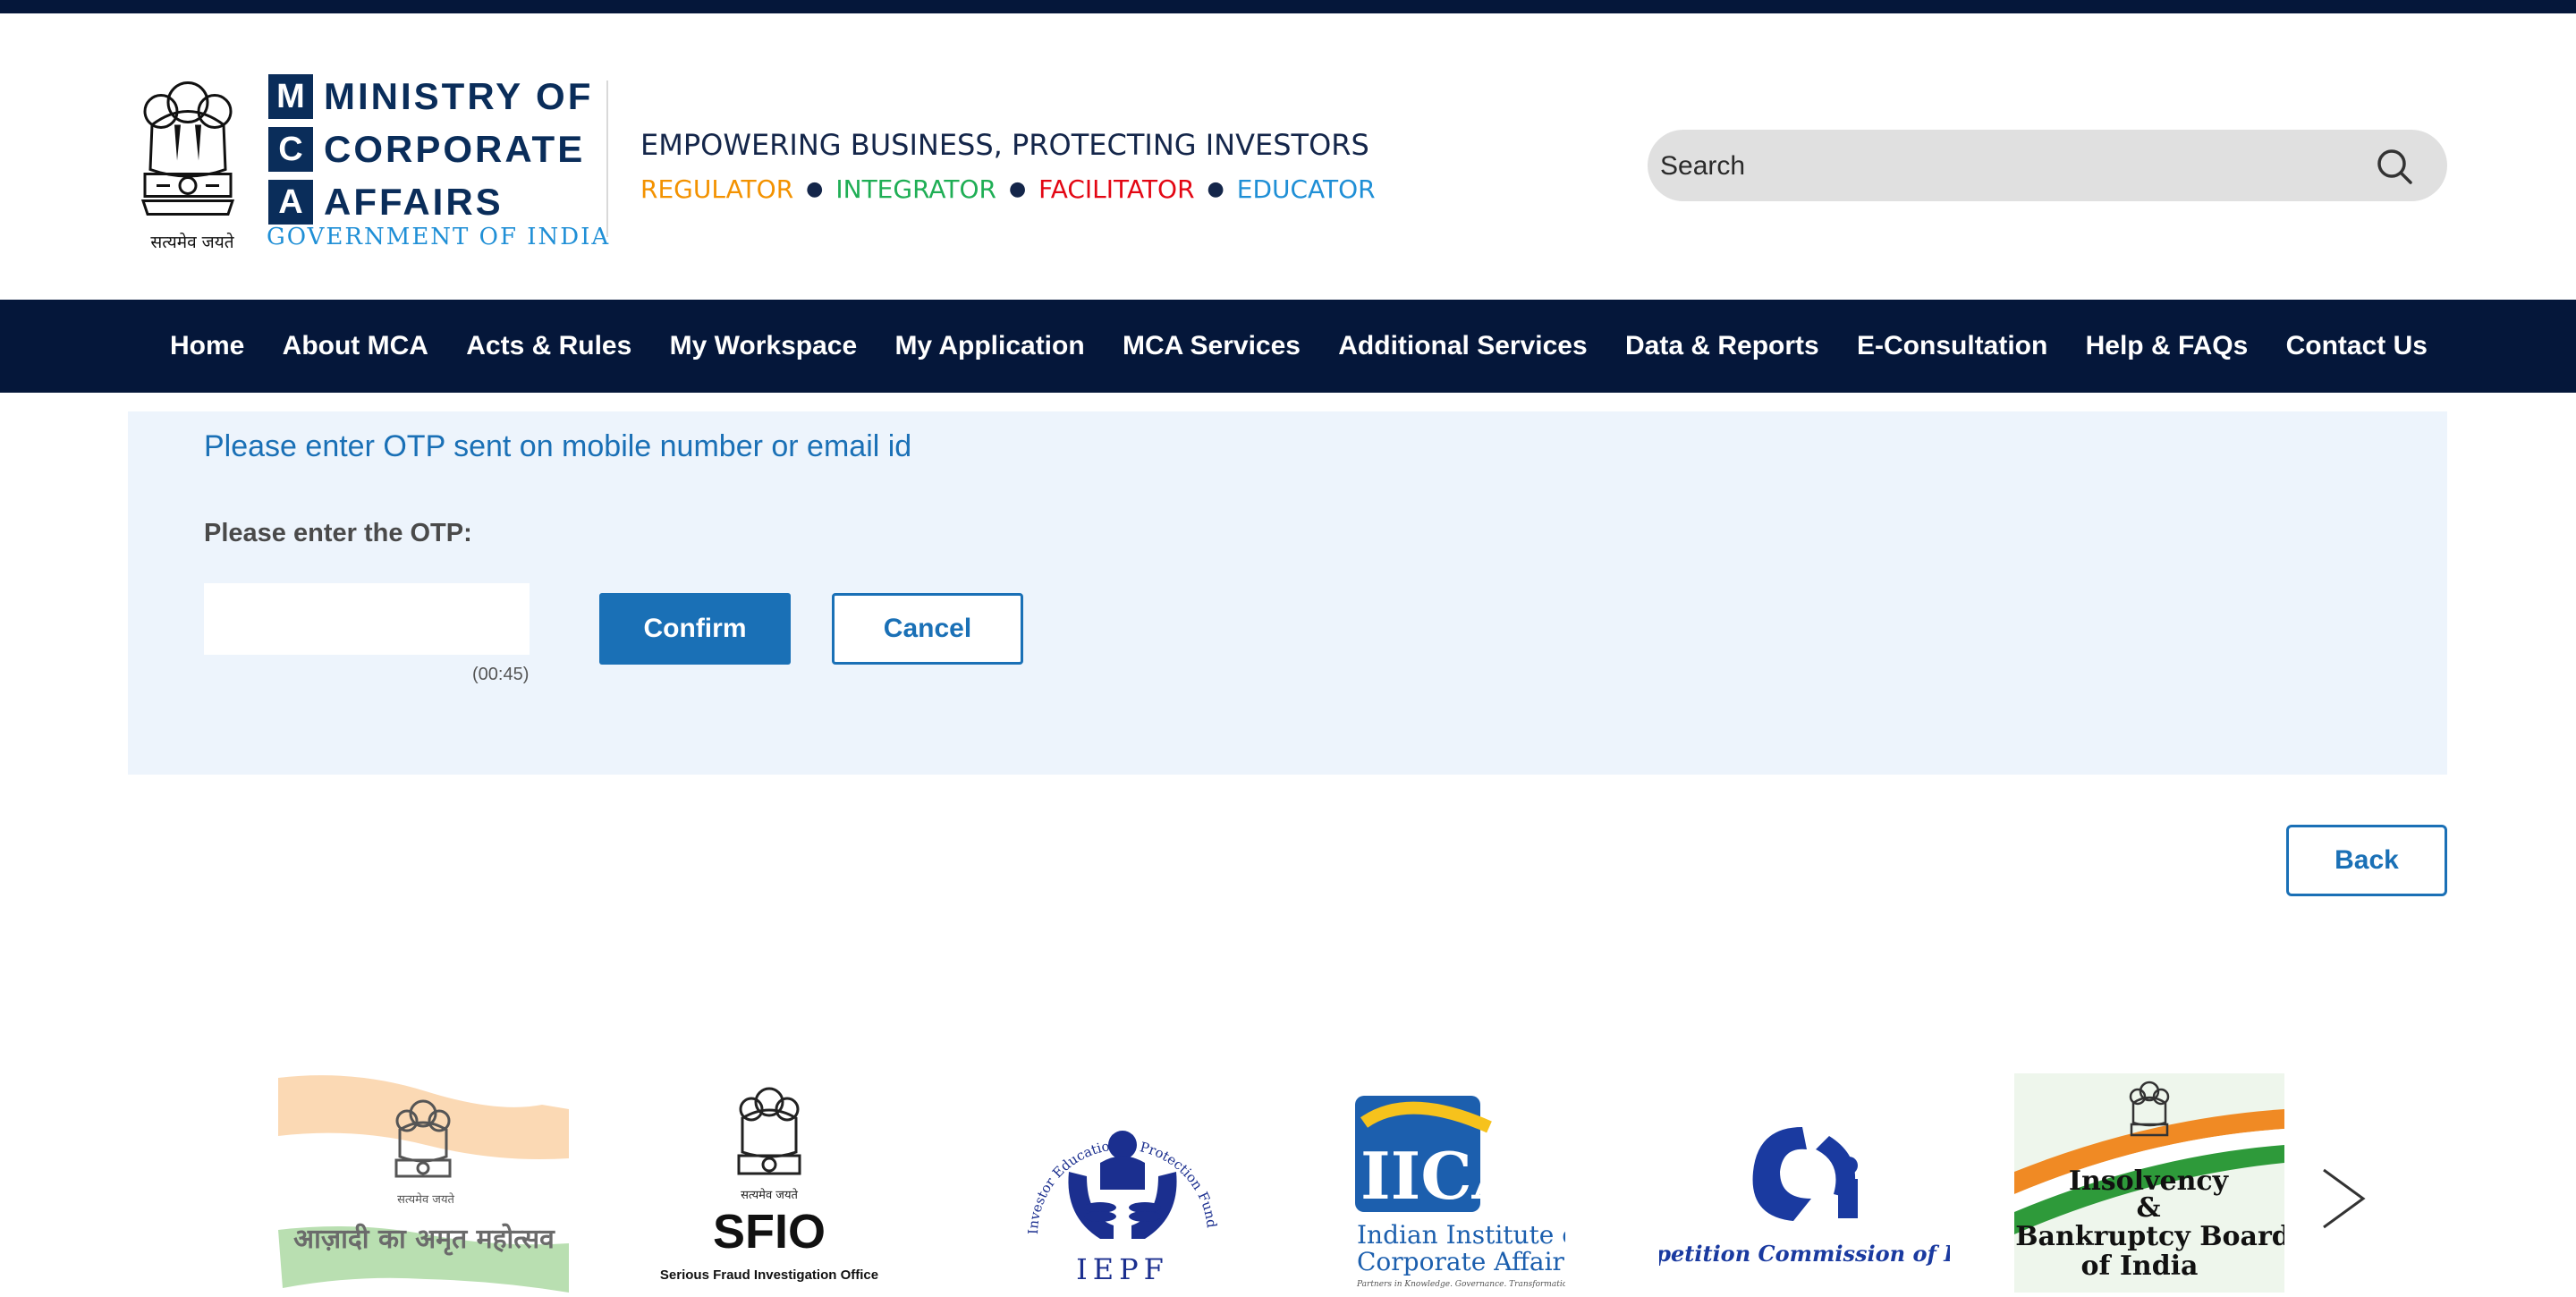 This screenshot has width=2576, height=1297. Describe the element at coordinates (367, 619) in the screenshot. I see `otp-input` at that location.